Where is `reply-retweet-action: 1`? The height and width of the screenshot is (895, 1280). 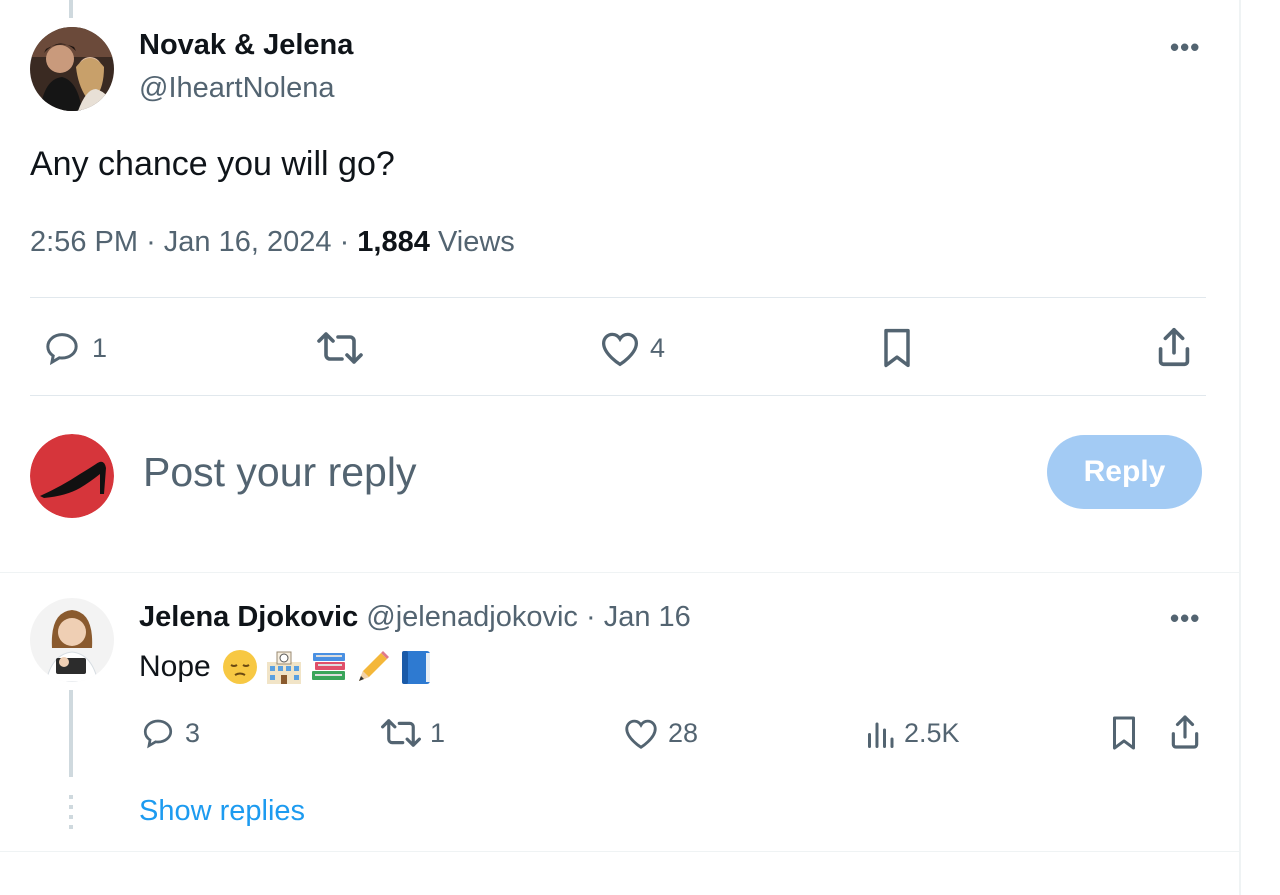 reply-retweet-action: 1 is located at coordinates (412, 733).